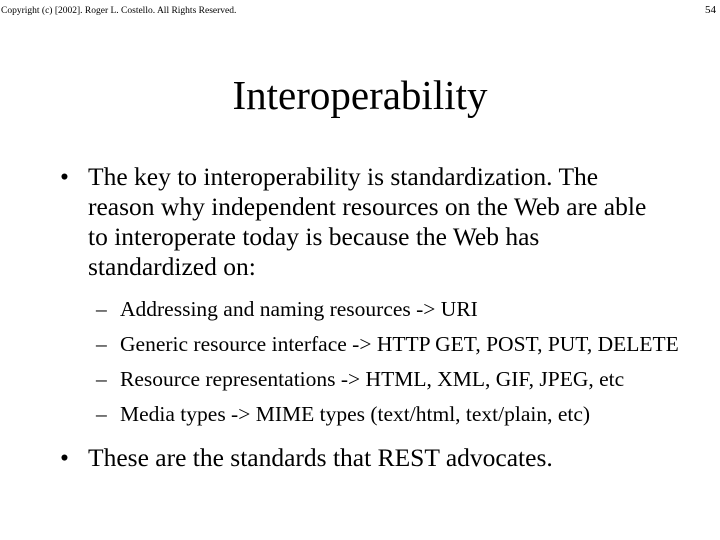 This screenshot has width=720, height=540. I want to click on sub-bullet-item: – Addressing and naming resources -> URI, so click(340, 309).